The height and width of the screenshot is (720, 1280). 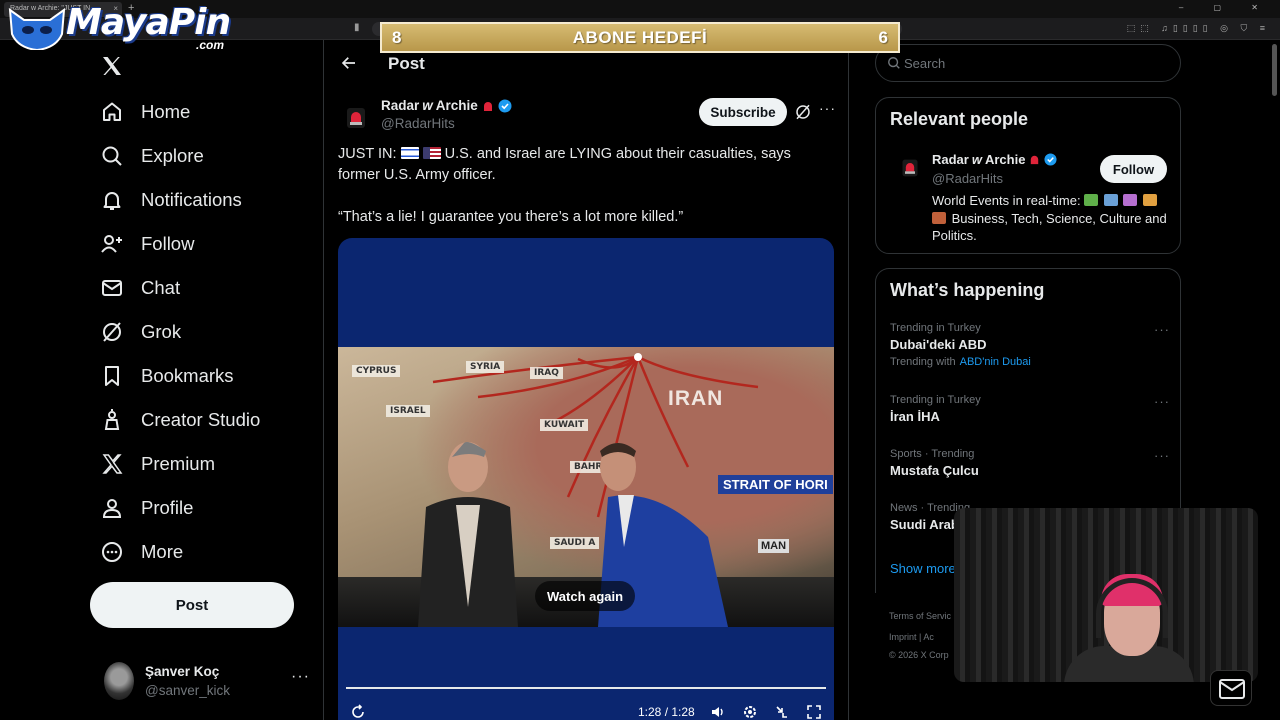 What do you see at coordinates (147, 244) in the screenshot?
I see `nav-follow: Follow` at bounding box center [147, 244].